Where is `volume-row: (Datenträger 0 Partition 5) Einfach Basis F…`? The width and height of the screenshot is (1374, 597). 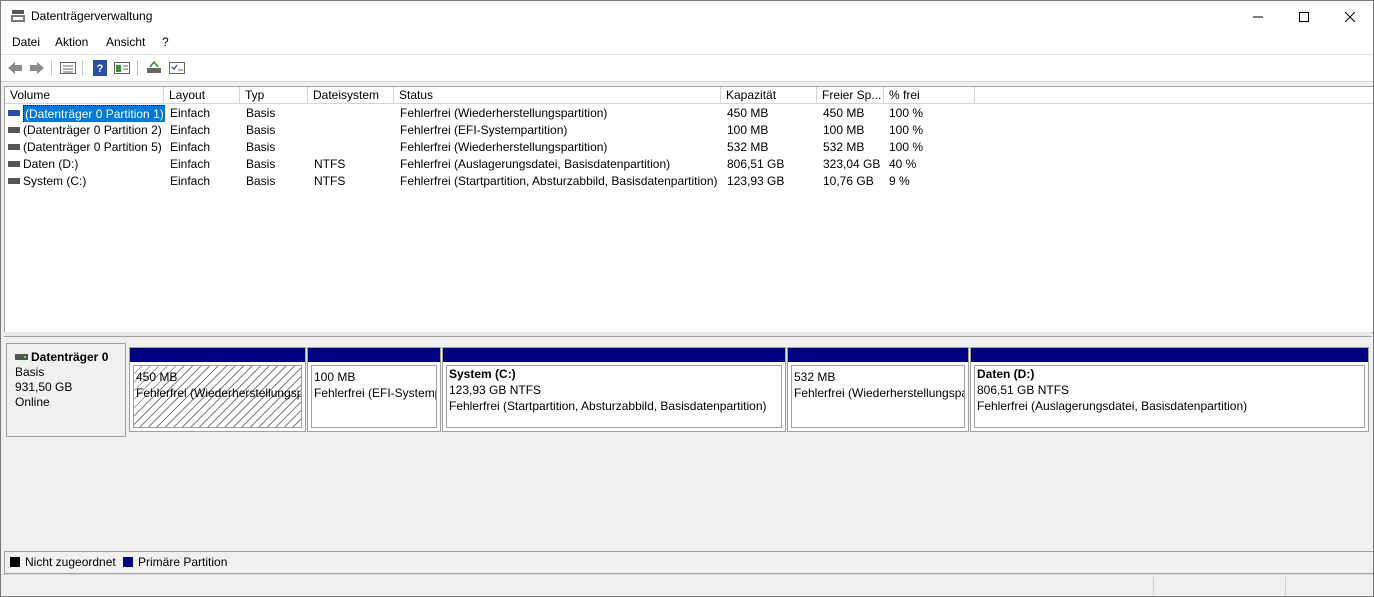
volume-row: (Datenträger 0 Partition 5) Einfach Basis F… is located at coordinates (689, 147).